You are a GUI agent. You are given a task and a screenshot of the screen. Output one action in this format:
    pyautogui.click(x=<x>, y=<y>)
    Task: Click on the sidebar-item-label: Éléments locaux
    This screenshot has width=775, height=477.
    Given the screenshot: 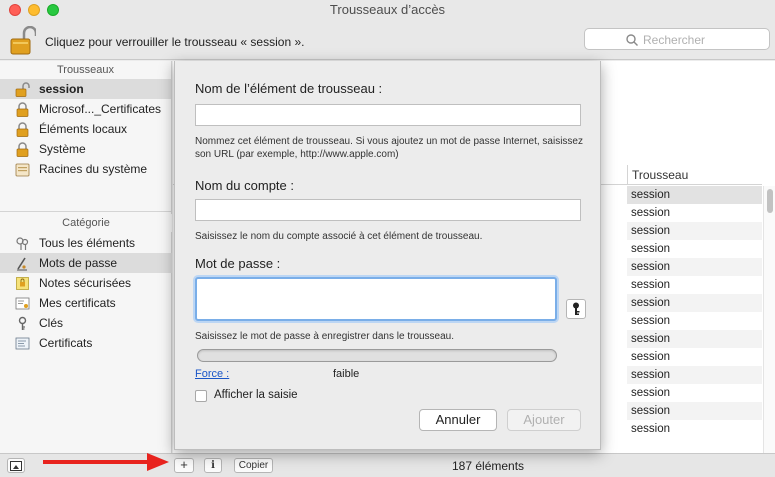 What is the action you would take?
    pyautogui.click(x=83, y=129)
    